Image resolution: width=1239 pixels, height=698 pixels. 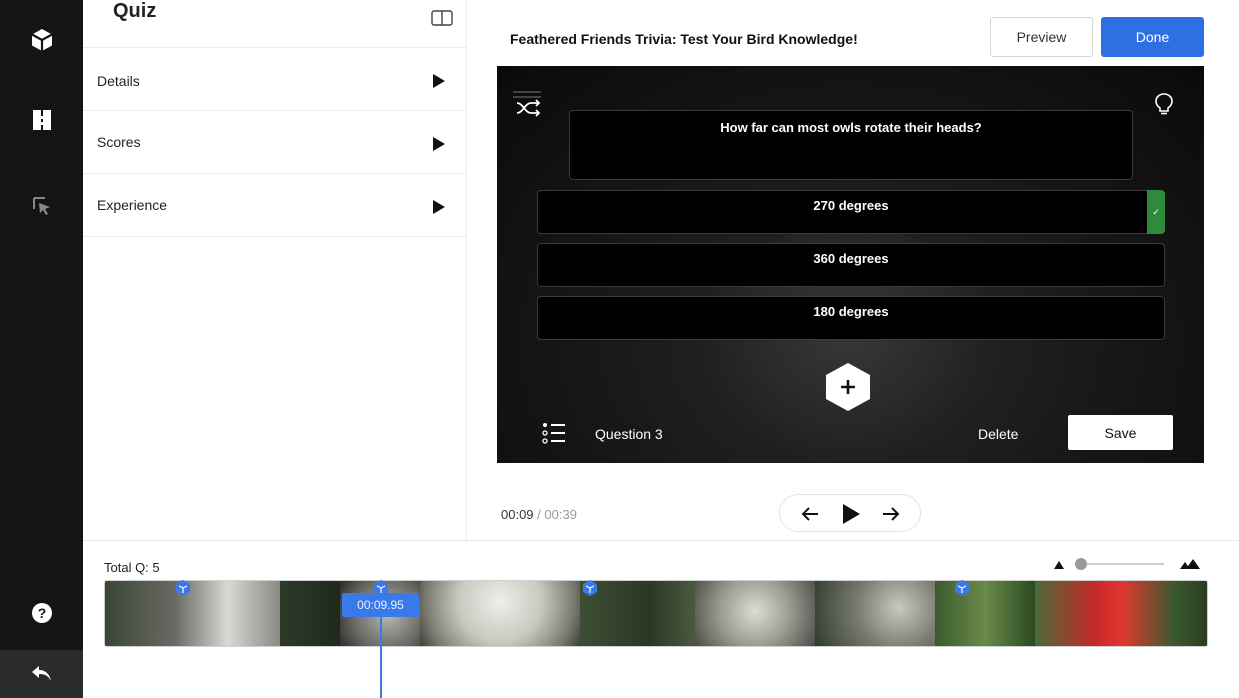 What do you see at coordinates (119, 142) in the screenshot?
I see `accordion-label: Scores` at bounding box center [119, 142].